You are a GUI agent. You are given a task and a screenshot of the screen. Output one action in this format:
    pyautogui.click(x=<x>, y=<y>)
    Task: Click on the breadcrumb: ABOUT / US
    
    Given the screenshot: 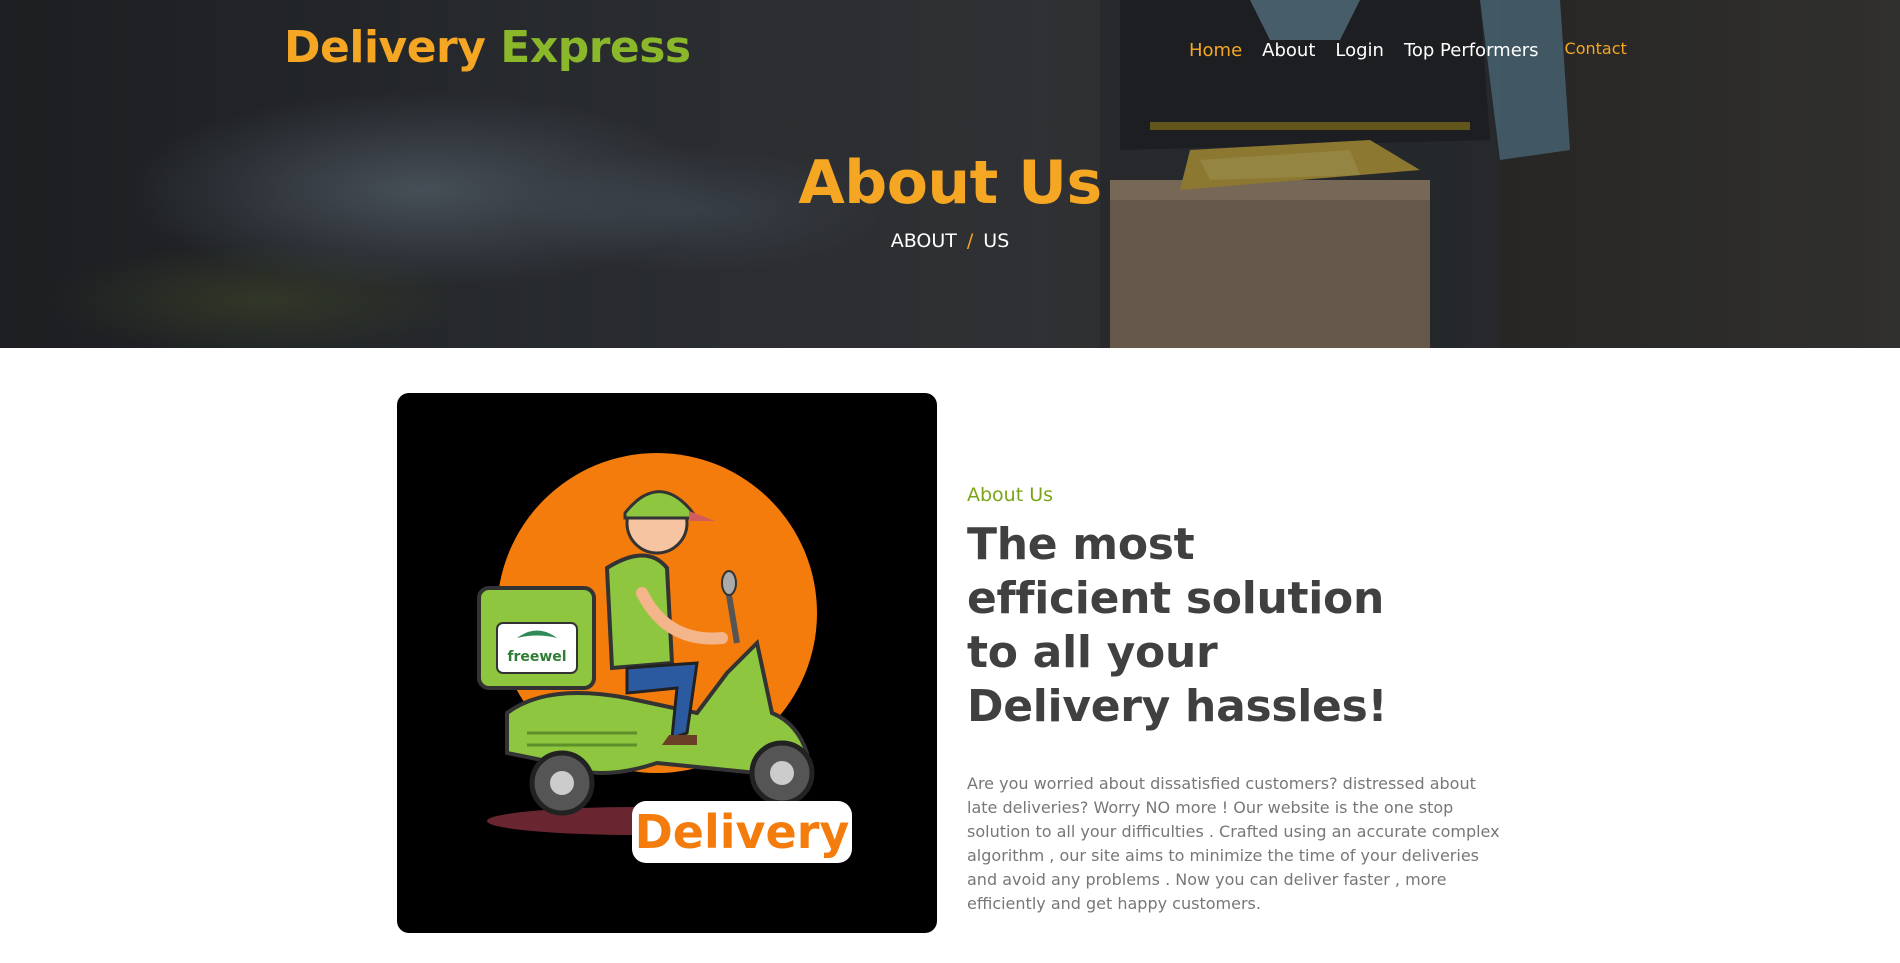 What is the action you would take?
    pyautogui.click(x=950, y=241)
    